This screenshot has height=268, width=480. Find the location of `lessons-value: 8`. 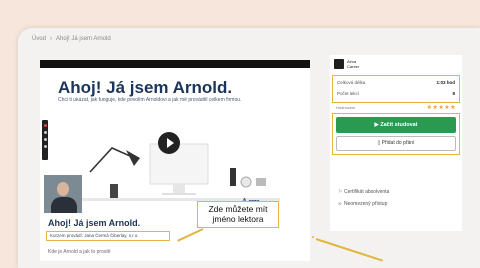

lessons-value: 8 is located at coordinates (453, 93).